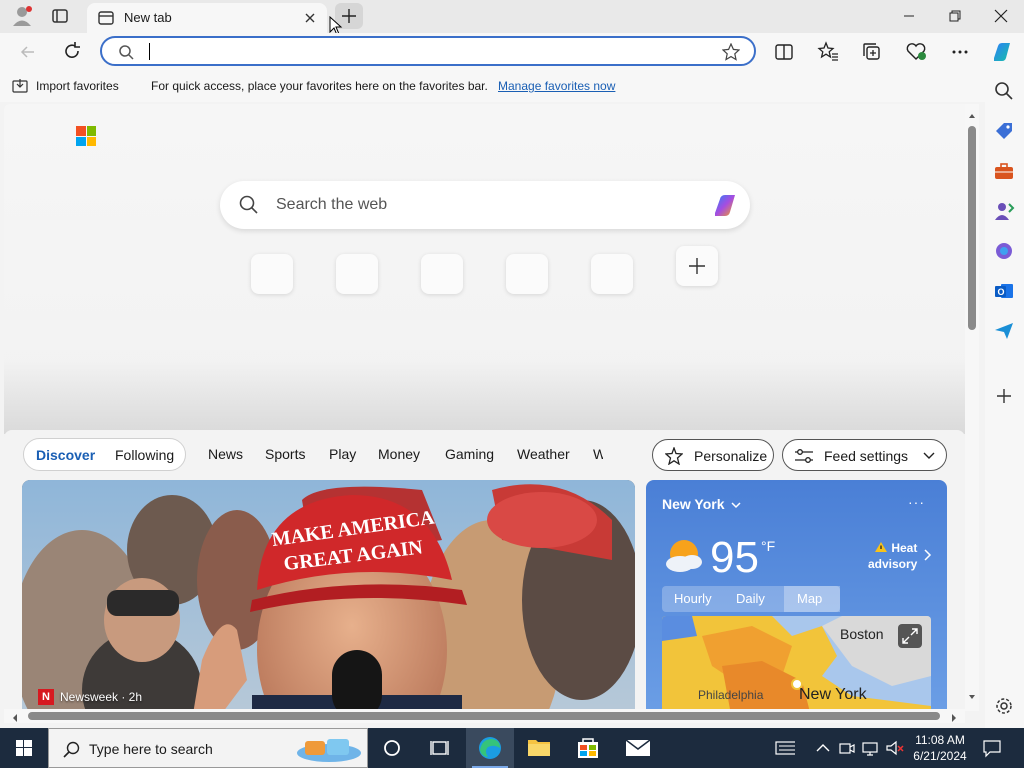 This screenshot has height=768, width=1024. I want to click on heat-advisory-line2: advisory, so click(893, 564).